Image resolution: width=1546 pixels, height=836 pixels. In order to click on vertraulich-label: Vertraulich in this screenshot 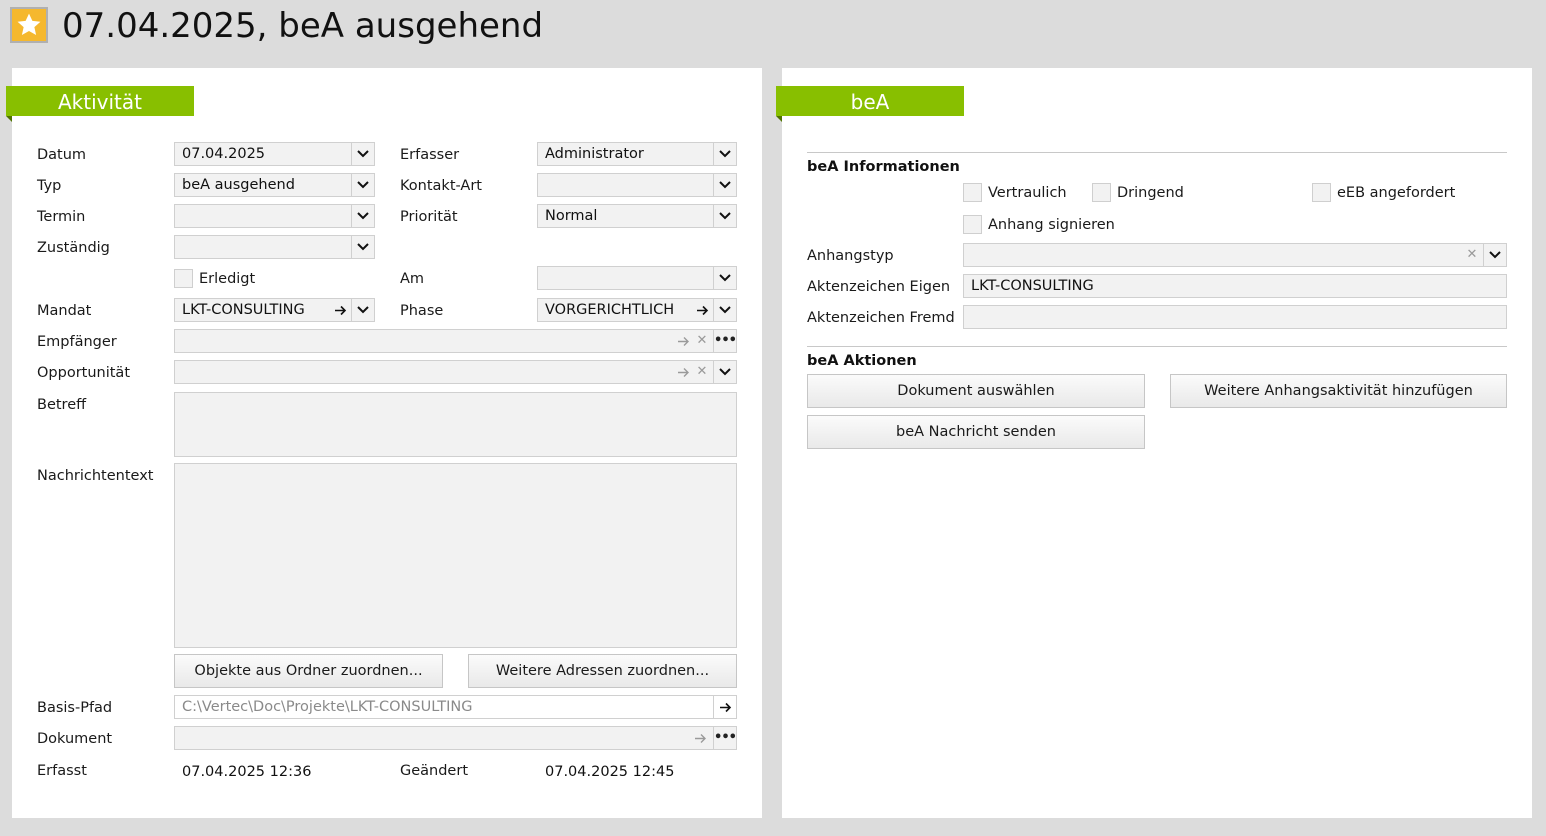, I will do `click(1027, 193)`.